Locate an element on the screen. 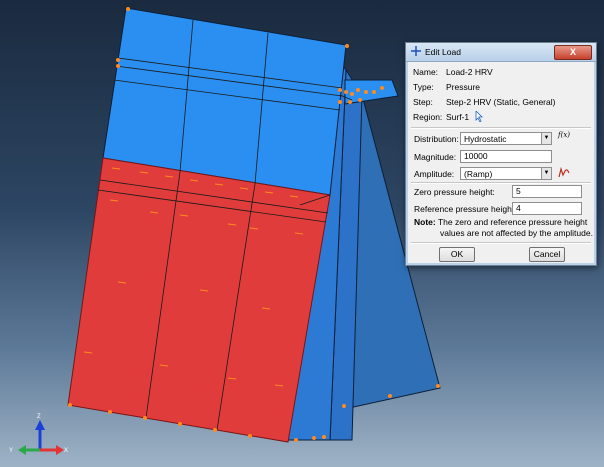  amplitude-select: (Ramp) ▼ is located at coordinates (506, 173).